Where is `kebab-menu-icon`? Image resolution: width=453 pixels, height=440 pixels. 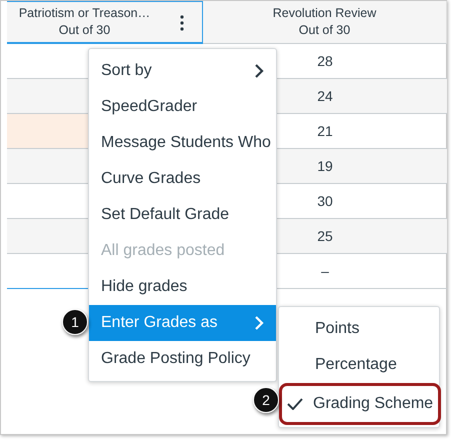
kebab-menu-icon is located at coordinates (182, 23).